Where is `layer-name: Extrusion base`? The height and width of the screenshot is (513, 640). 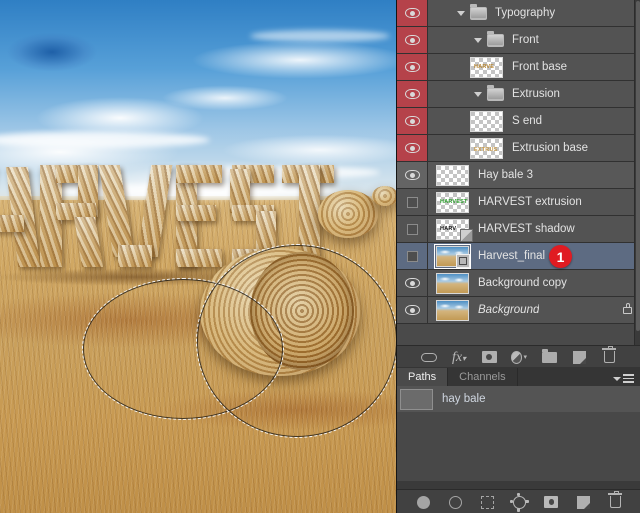 layer-name: Extrusion base is located at coordinates (550, 148).